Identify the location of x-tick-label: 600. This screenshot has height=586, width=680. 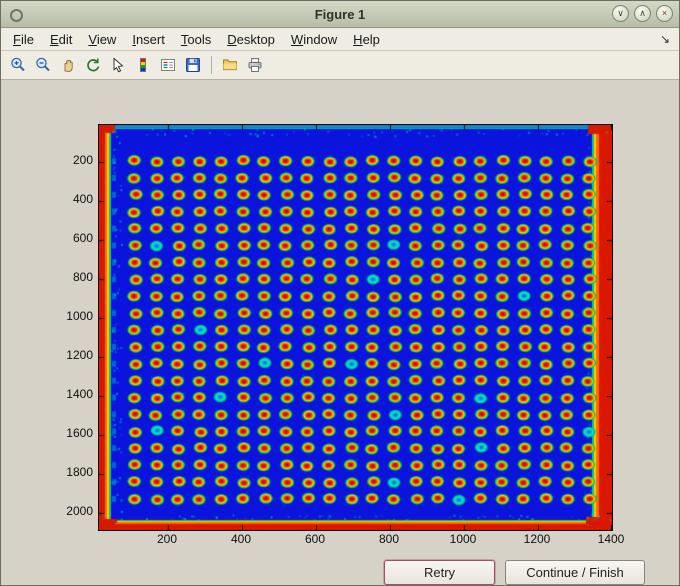
(315, 539).